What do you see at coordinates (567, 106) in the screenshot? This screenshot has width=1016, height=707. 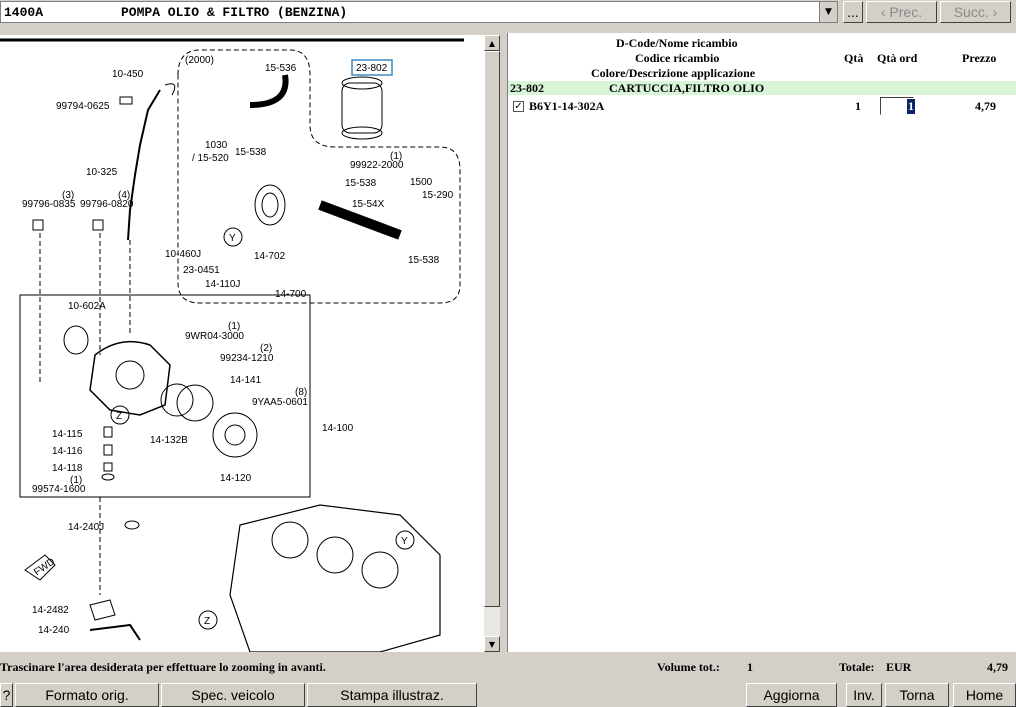 I see `part-number: B6Y1-14-302A` at bounding box center [567, 106].